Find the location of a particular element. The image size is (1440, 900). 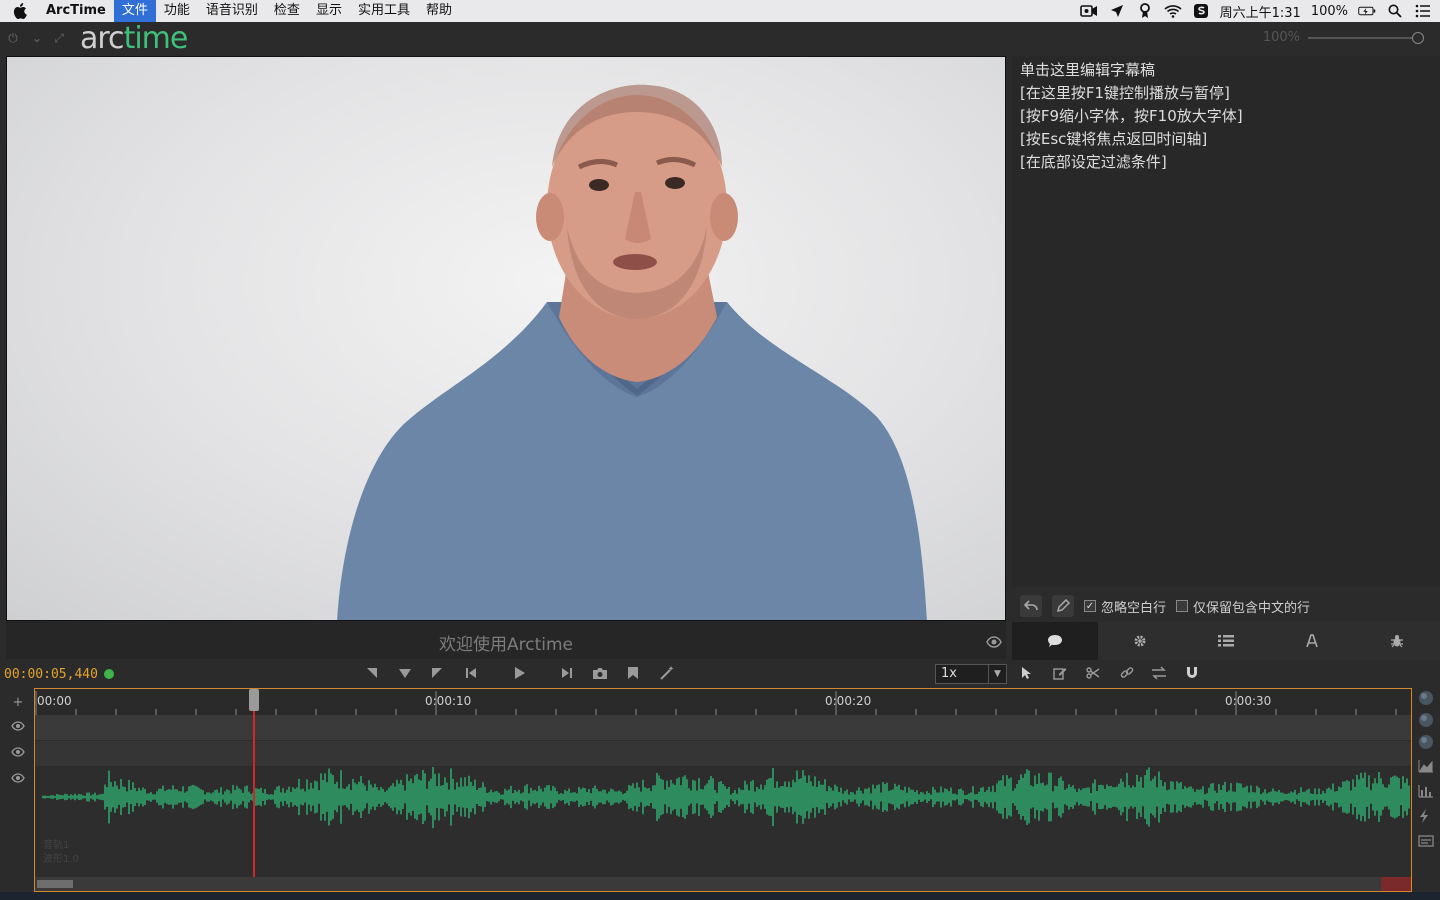

camera-icon is located at coordinates (1088, 11).